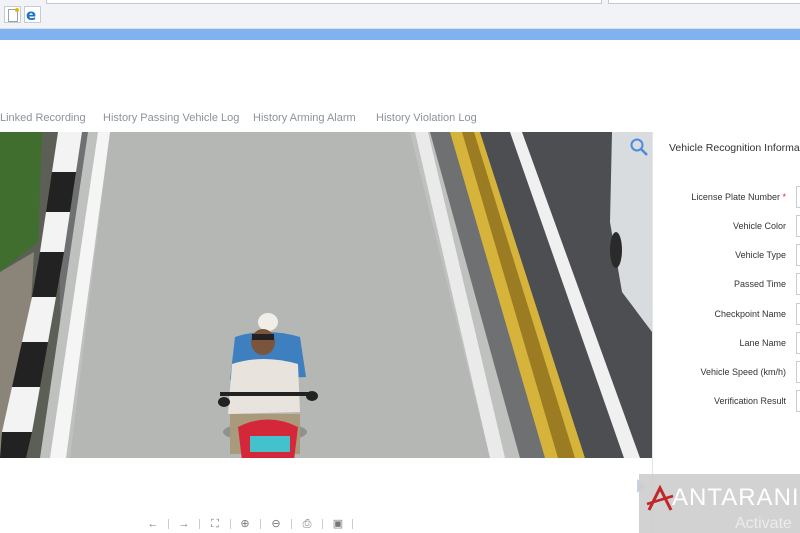 This screenshot has height=533, width=800. What do you see at coordinates (245, 524) in the screenshot?
I see `zoom-in-icon: ⊕` at bounding box center [245, 524].